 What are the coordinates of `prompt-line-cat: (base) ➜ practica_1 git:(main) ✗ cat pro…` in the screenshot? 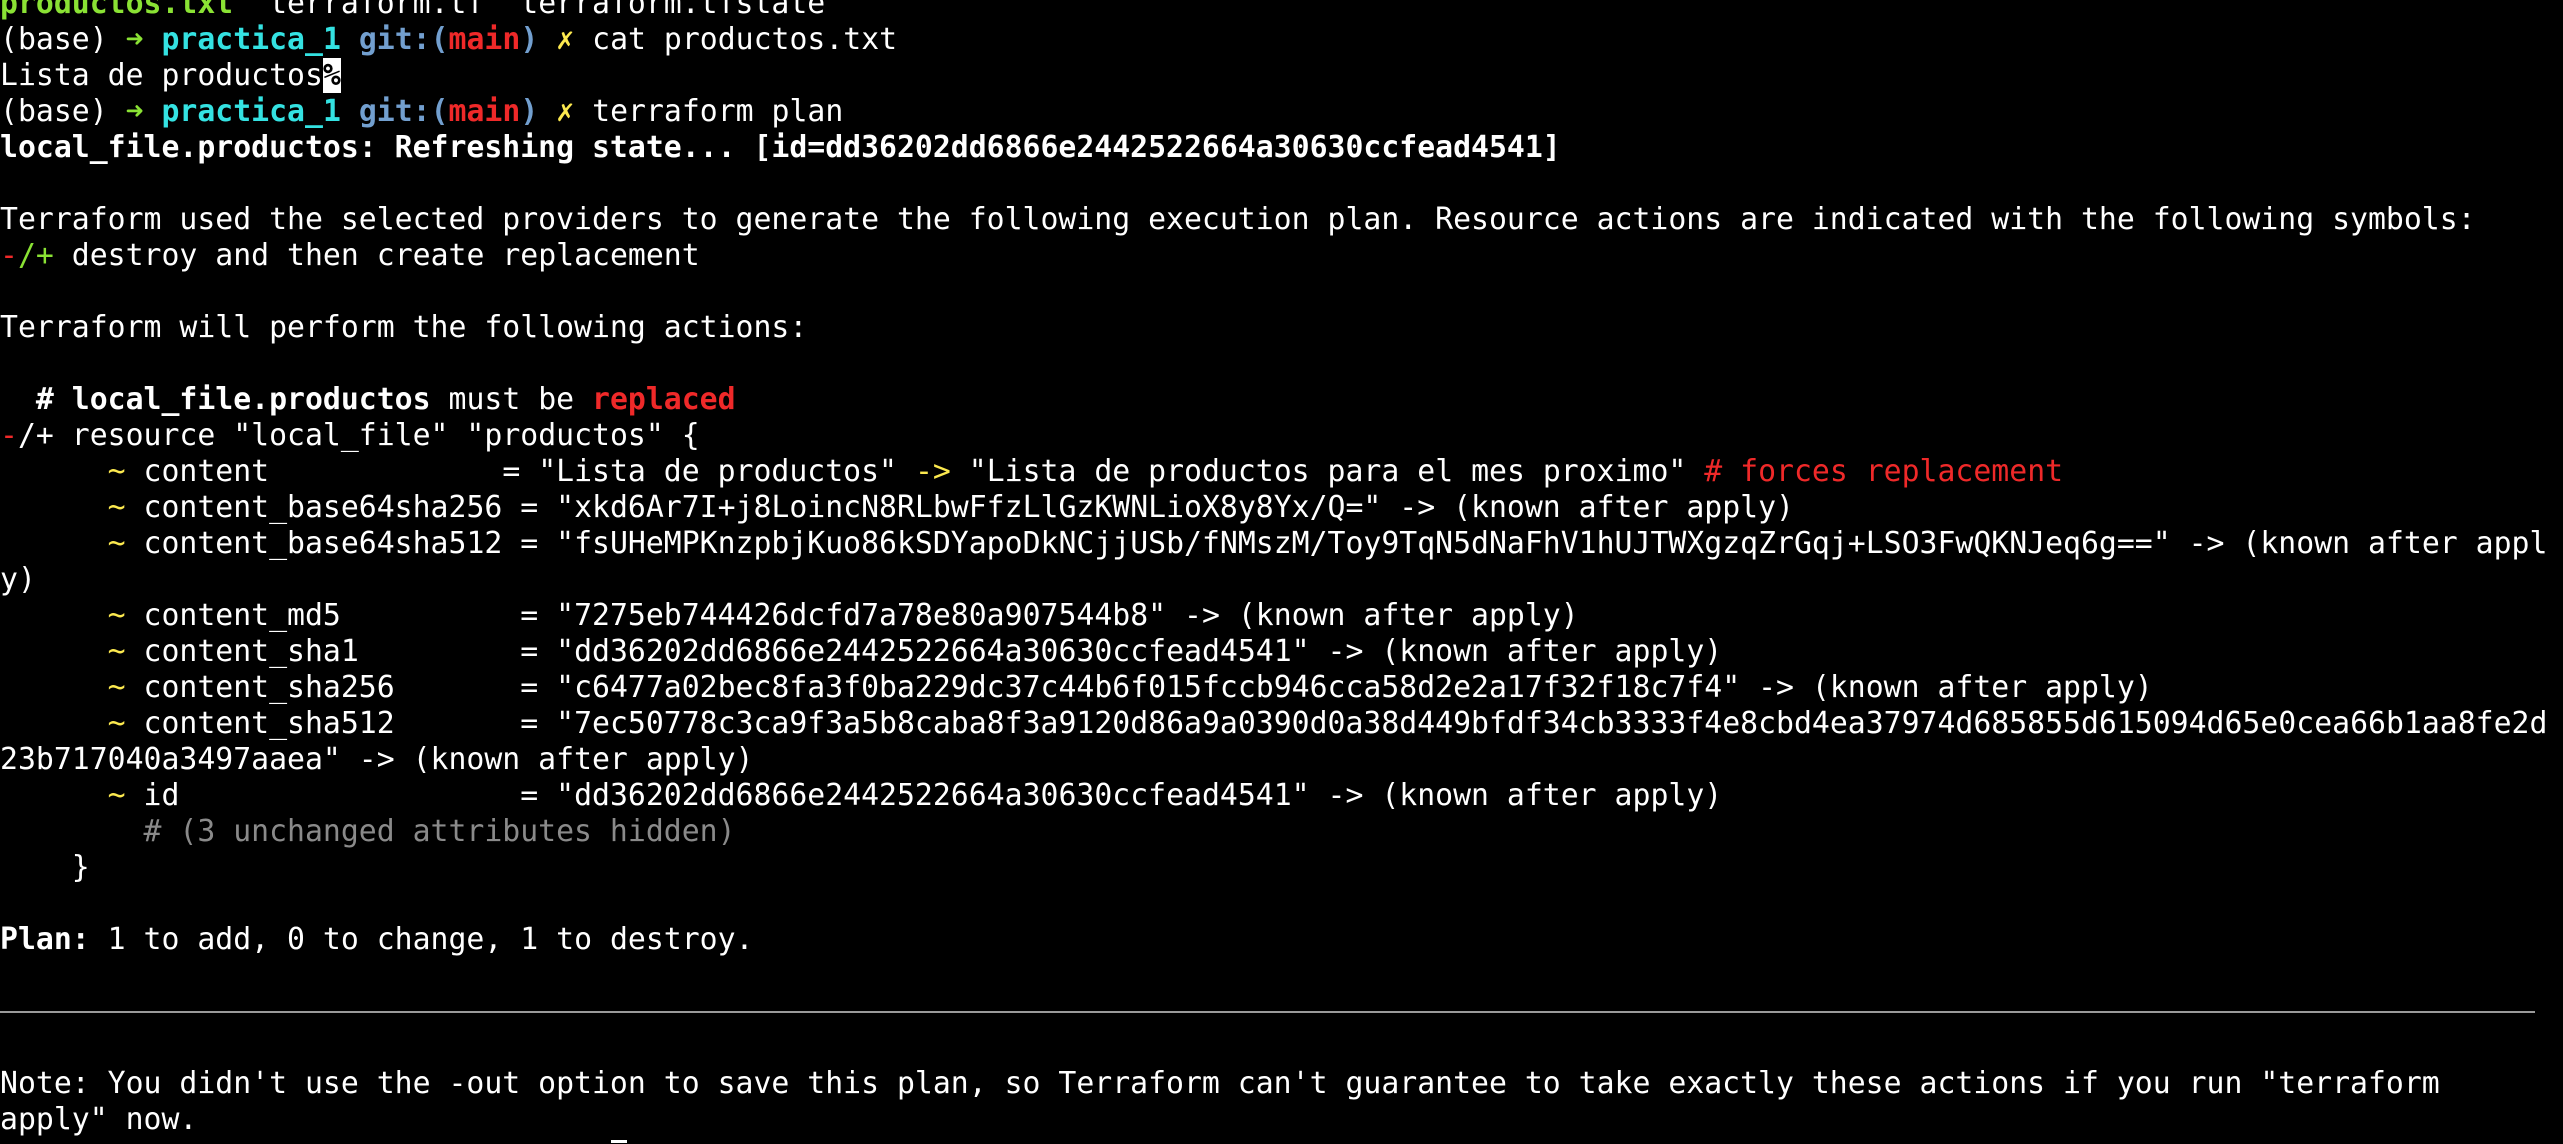 It's located at (449, 39).